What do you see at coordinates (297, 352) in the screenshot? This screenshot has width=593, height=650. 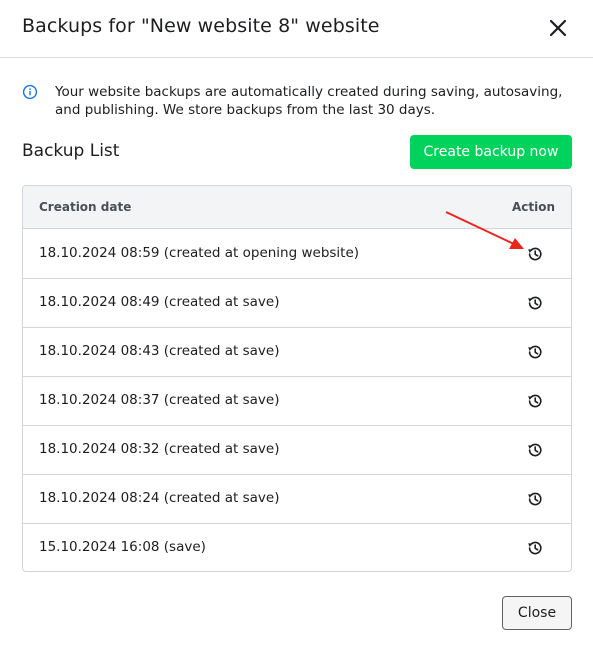 I see `table-row: 18.10.2024 08:43 (created at save)` at bounding box center [297, 352].